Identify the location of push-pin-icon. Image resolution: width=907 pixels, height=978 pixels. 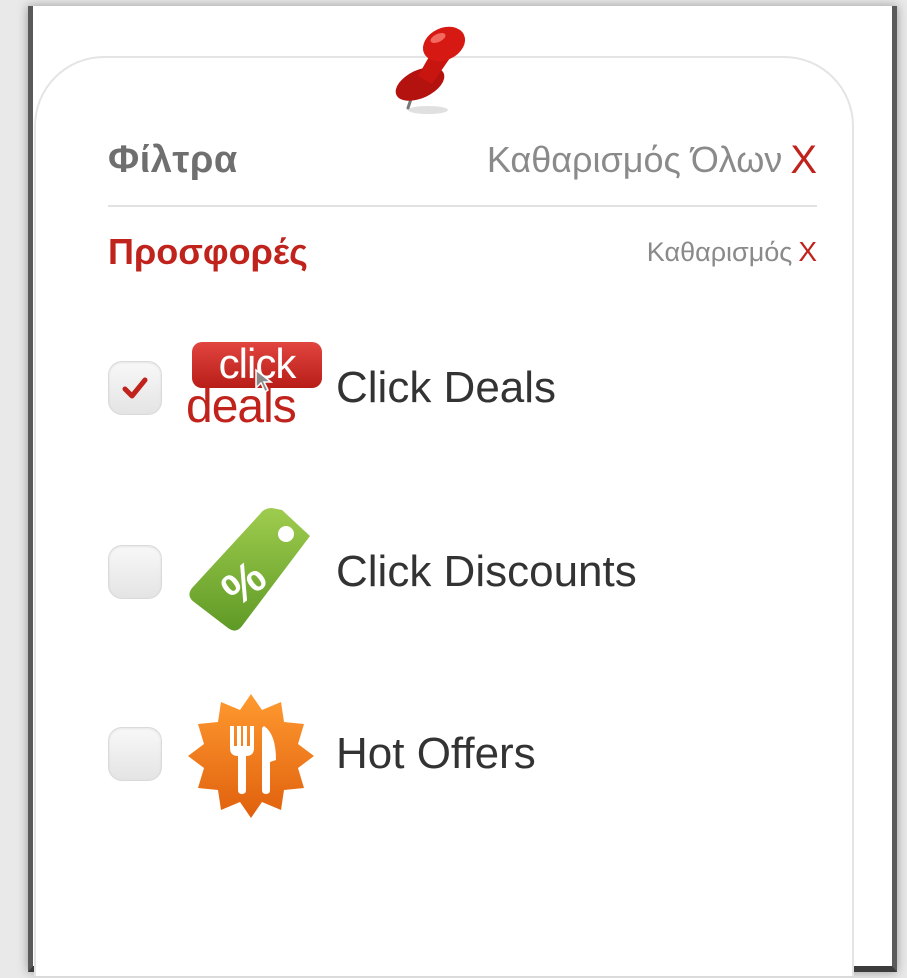
(430, 70).